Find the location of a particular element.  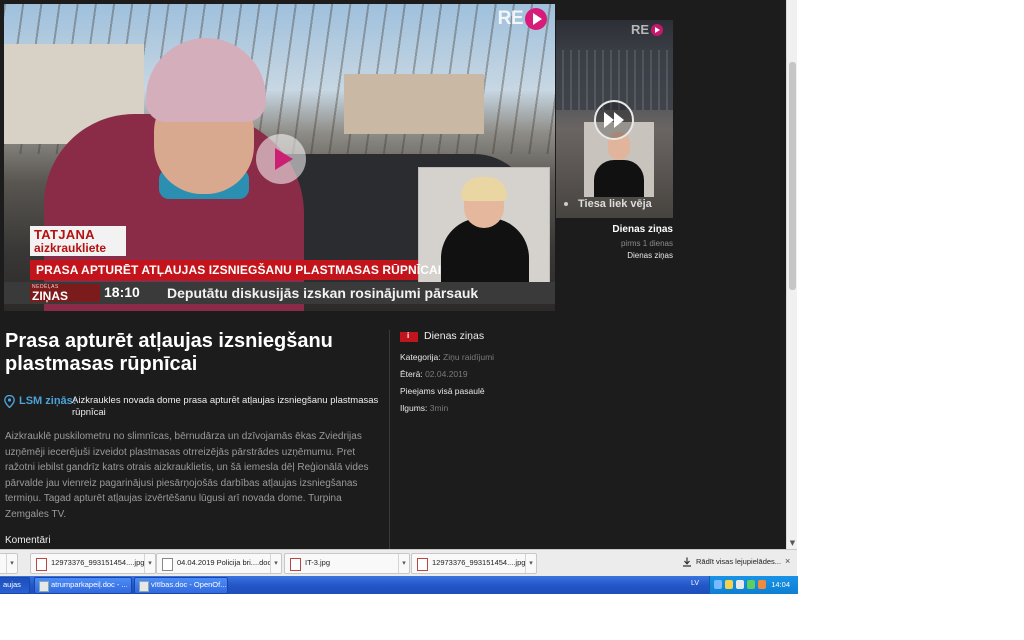

scroll-down-arrow-icon: ▼ is located at coordinates (792, 543).